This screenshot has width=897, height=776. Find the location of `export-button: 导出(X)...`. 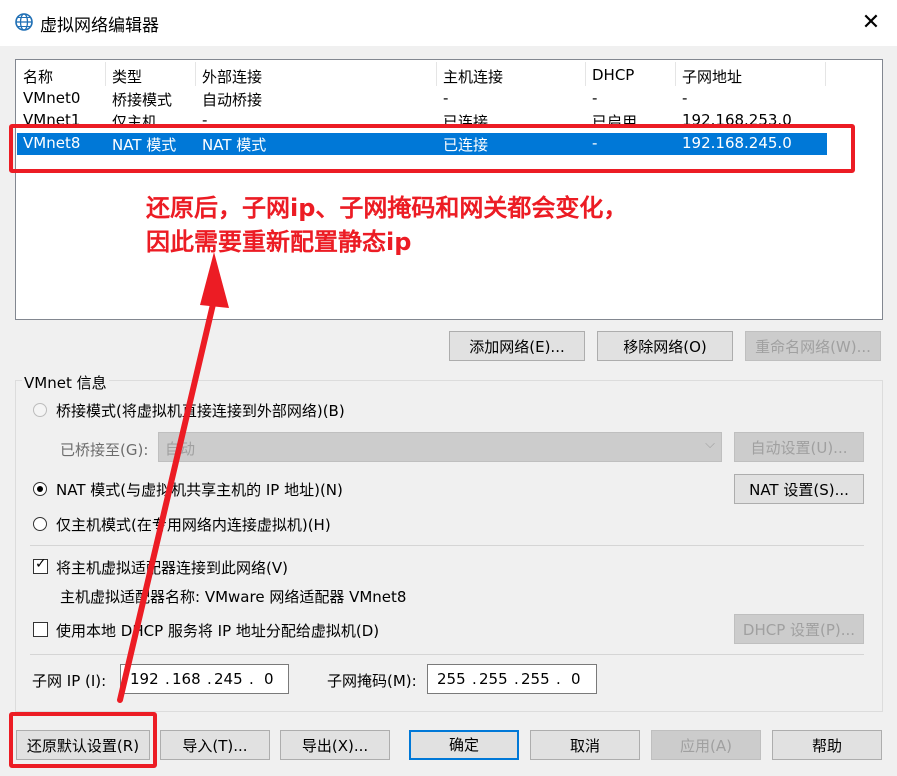

export-button: 导出(X)... is located at coordinates (335, 745).